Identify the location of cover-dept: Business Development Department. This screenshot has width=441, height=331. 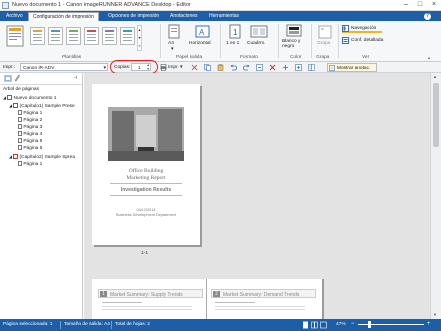
(146, 215).